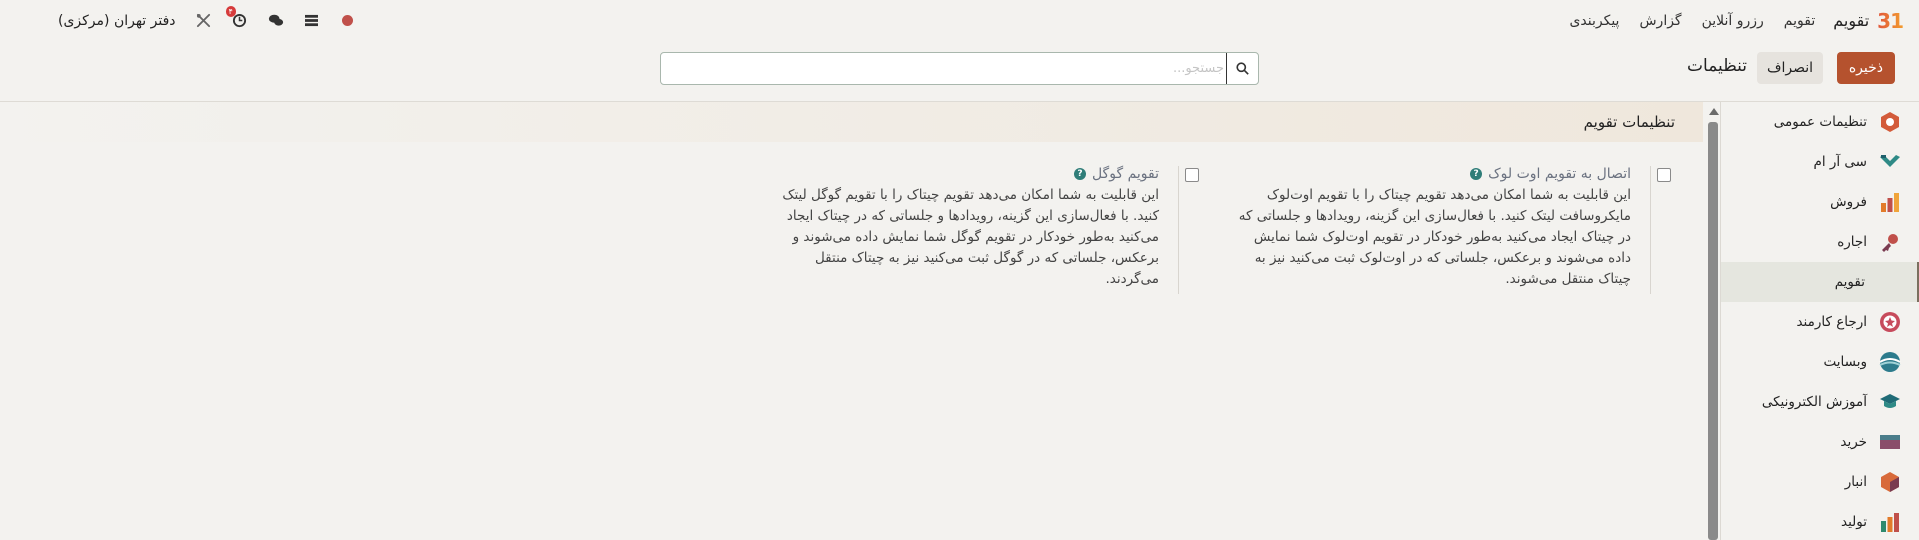 The image size is (1919, 540). Describe the element at coordinates (1855, 482) in the screenshot. I see `sidebar-item-label: انبار` at that location.